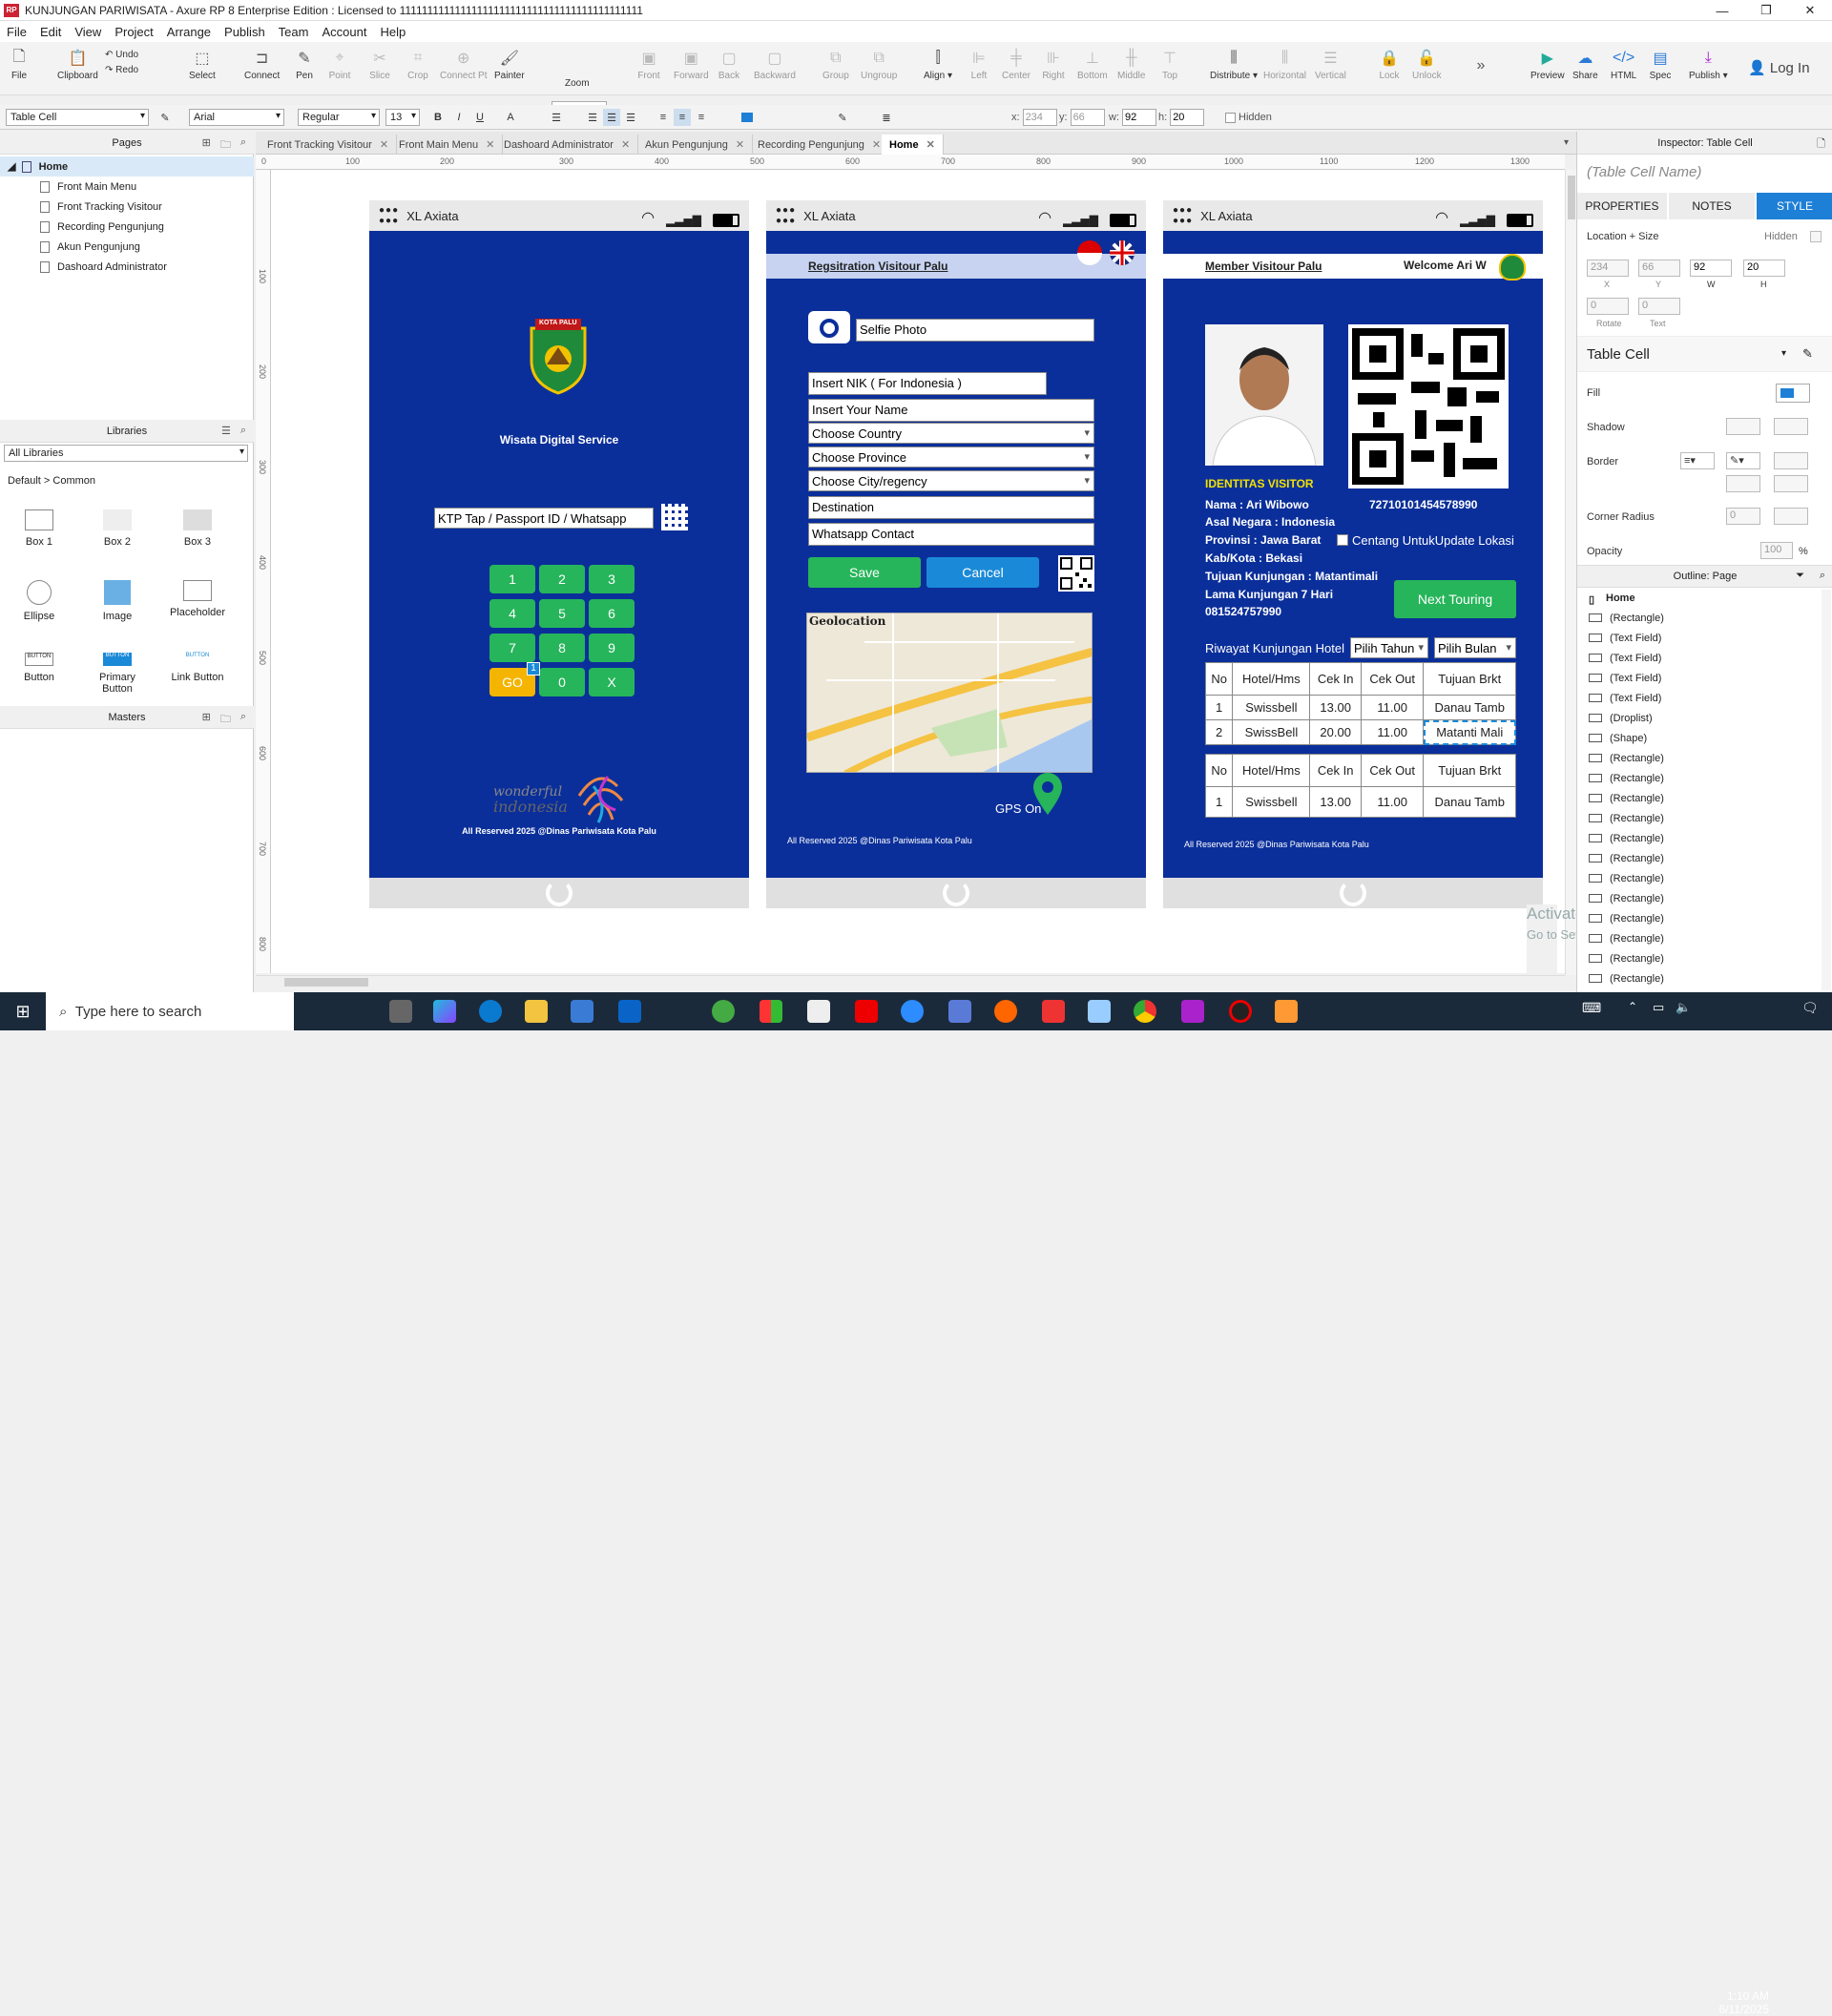 The image size is (1832, 2016). I want to click on font-size-select: 13, so click(403, 117).